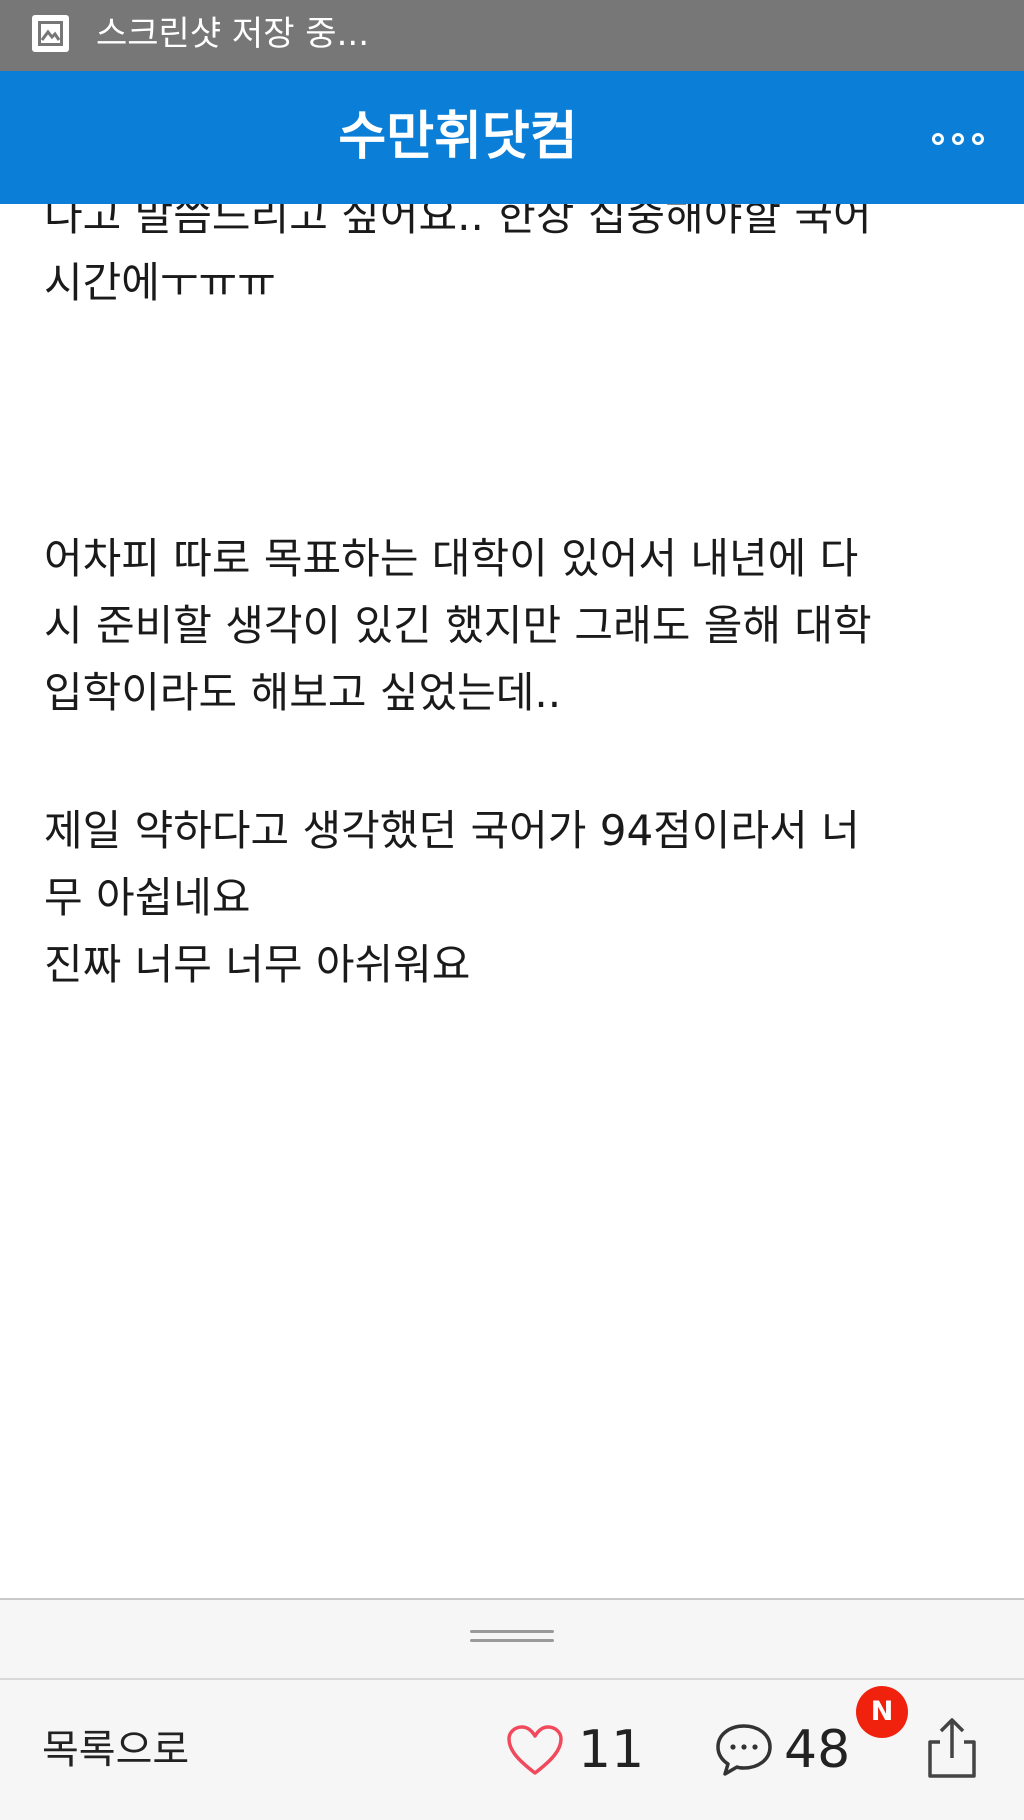 The height and width of the screenshot is (1820, 1024). I want to click on more-options-button, so click(958, 139).